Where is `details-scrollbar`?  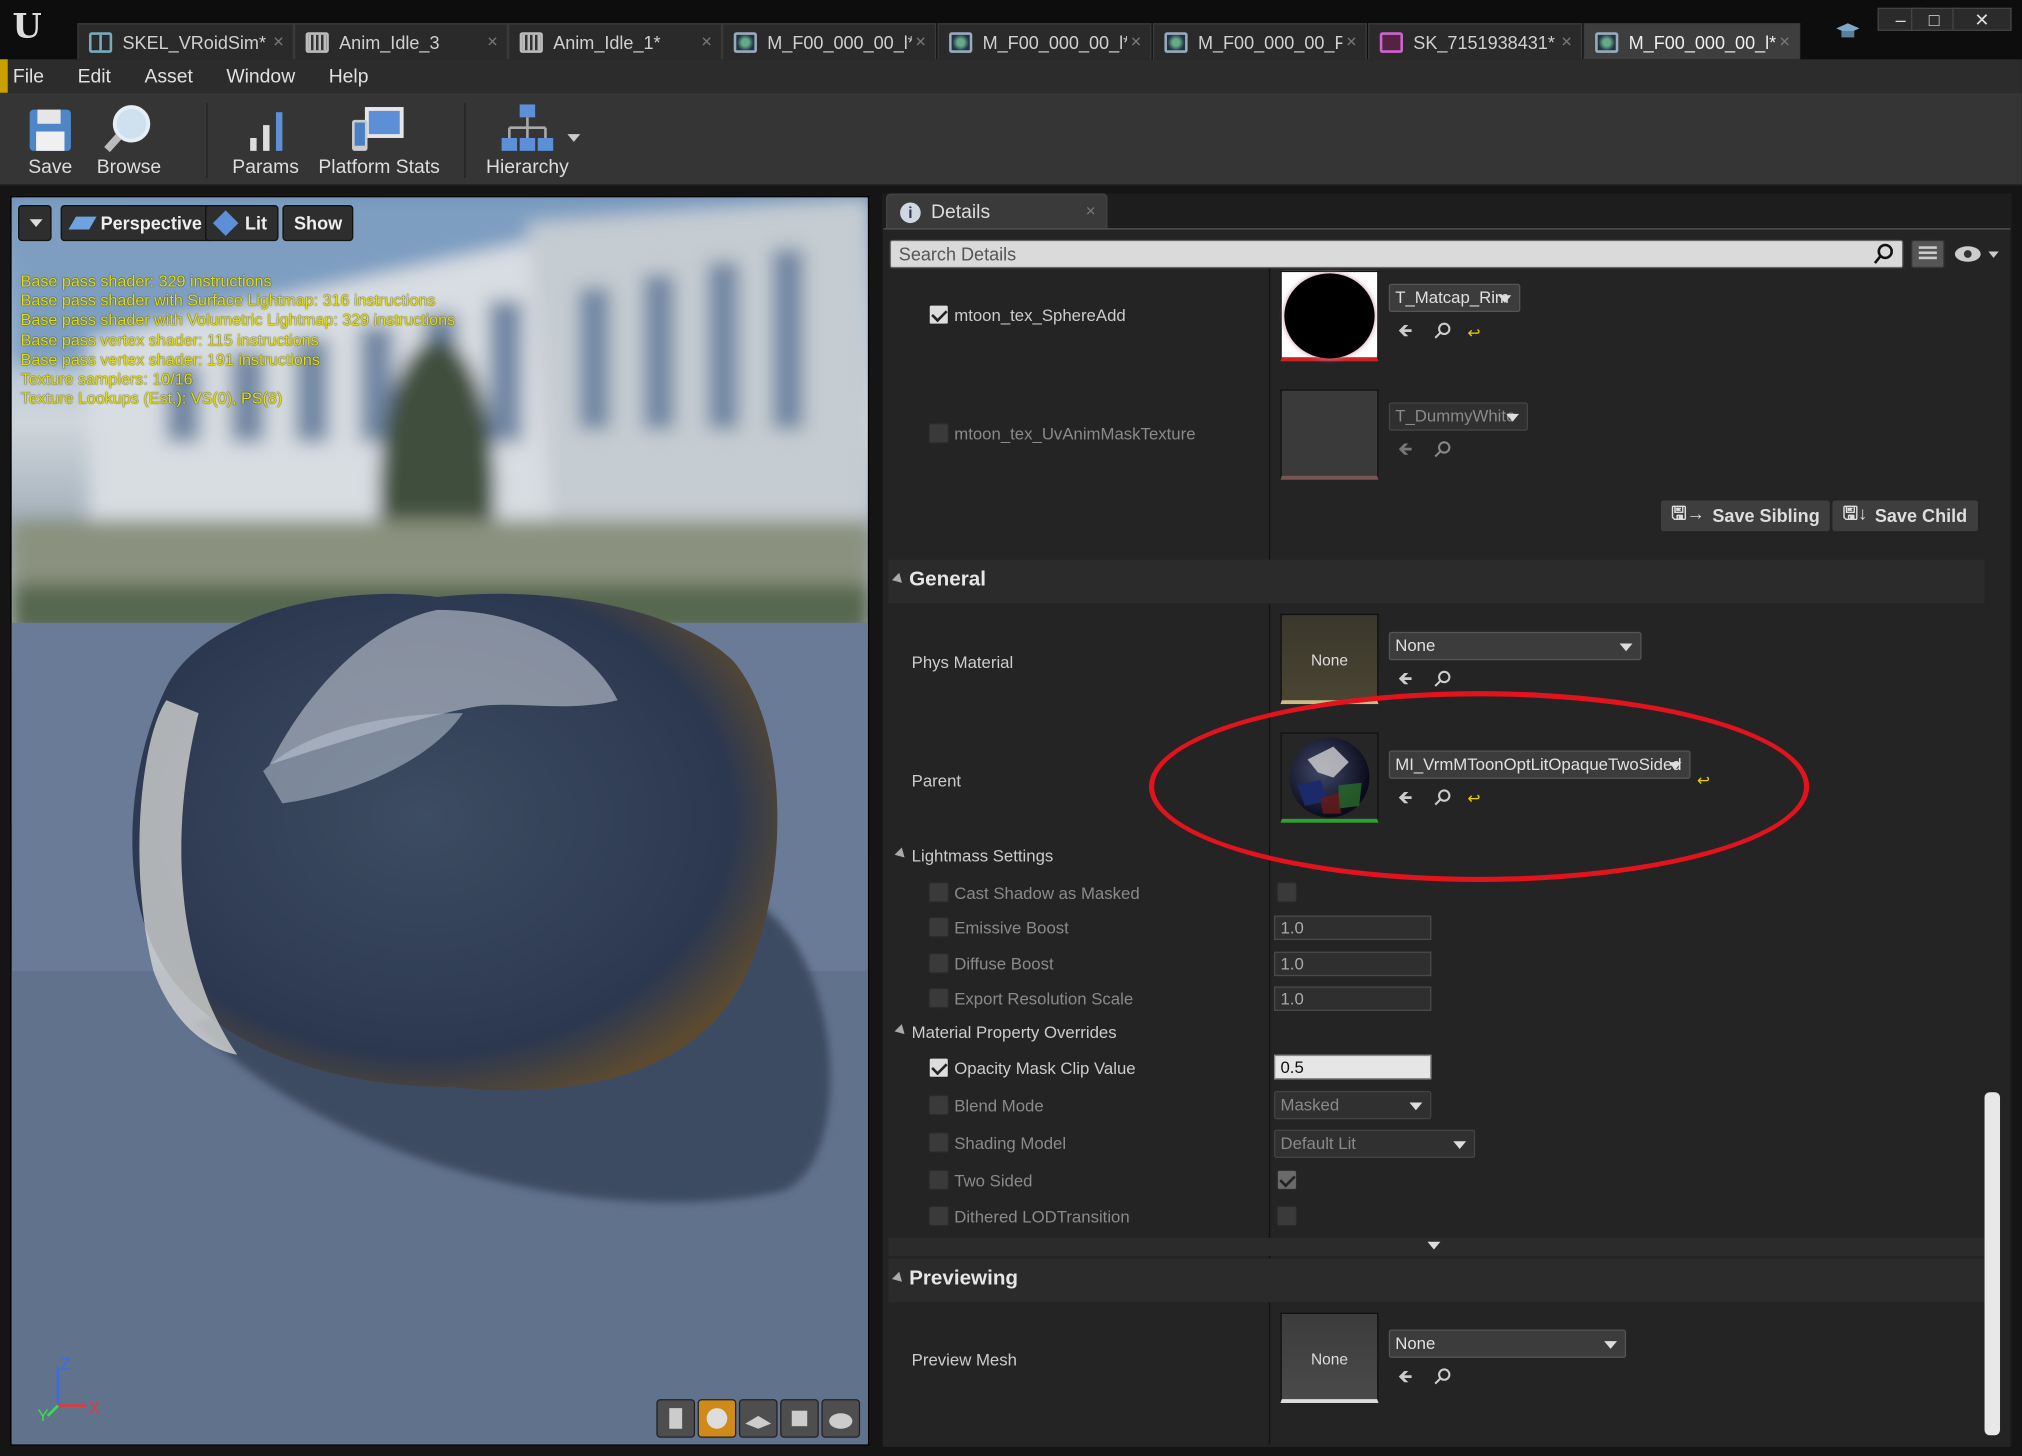
details-scrollbar is located at coordinates (1992, 1264).